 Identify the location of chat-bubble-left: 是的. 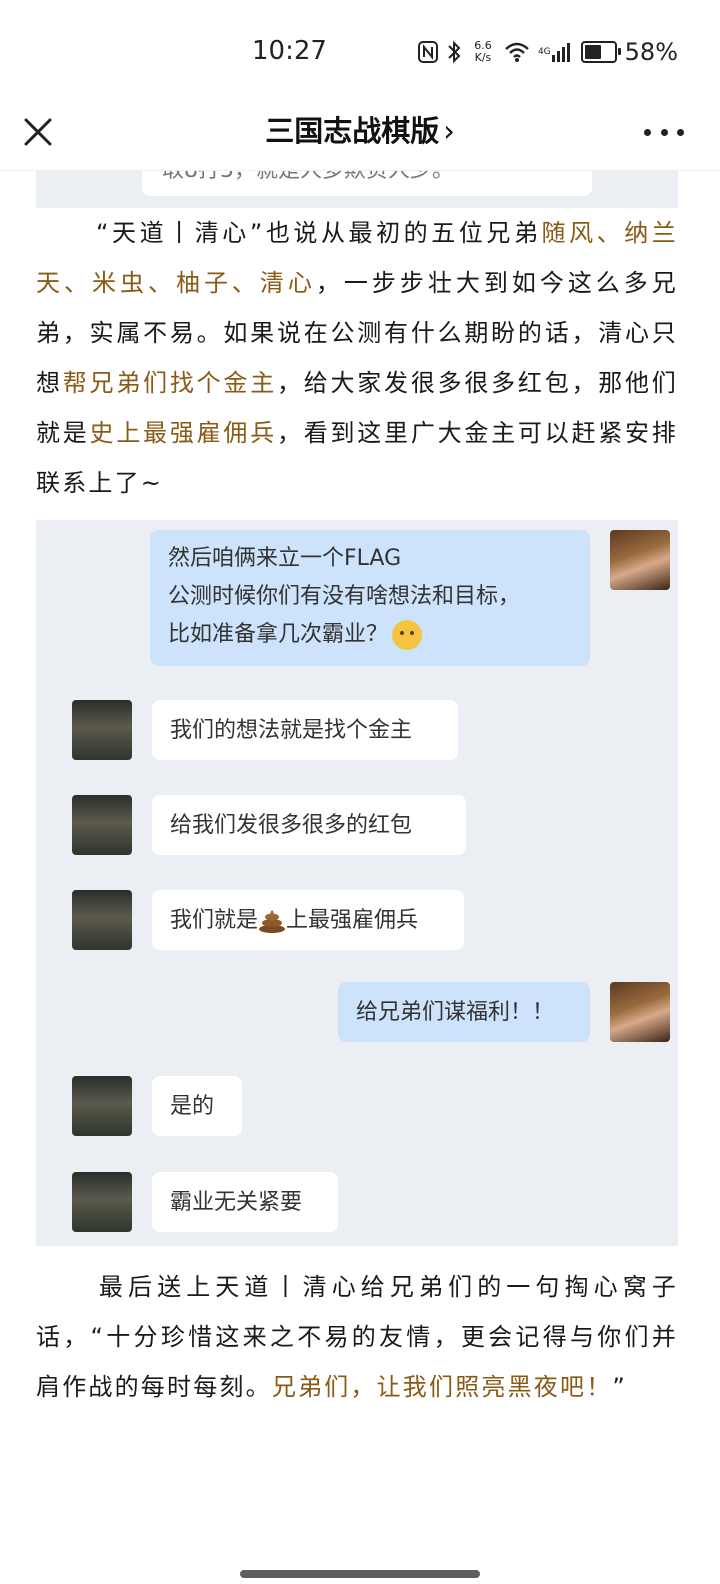
(197, 1106).